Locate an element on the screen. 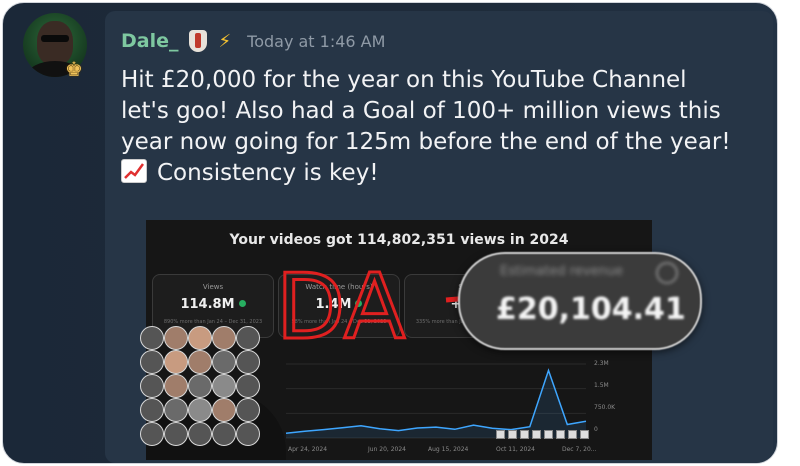 Image resolution: width=800 pixels, height=466 pixels. face-censor-grid is located at coordinates (210, 395).